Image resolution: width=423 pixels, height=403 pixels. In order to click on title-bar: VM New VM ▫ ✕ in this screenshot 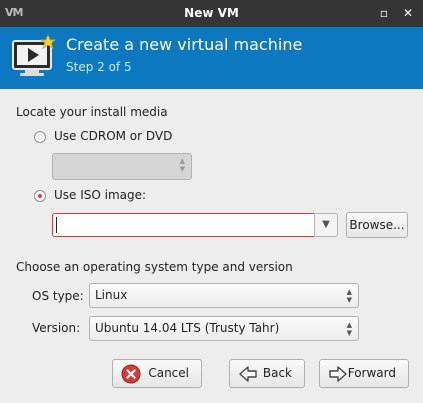, I will do `click(211, 13)`.